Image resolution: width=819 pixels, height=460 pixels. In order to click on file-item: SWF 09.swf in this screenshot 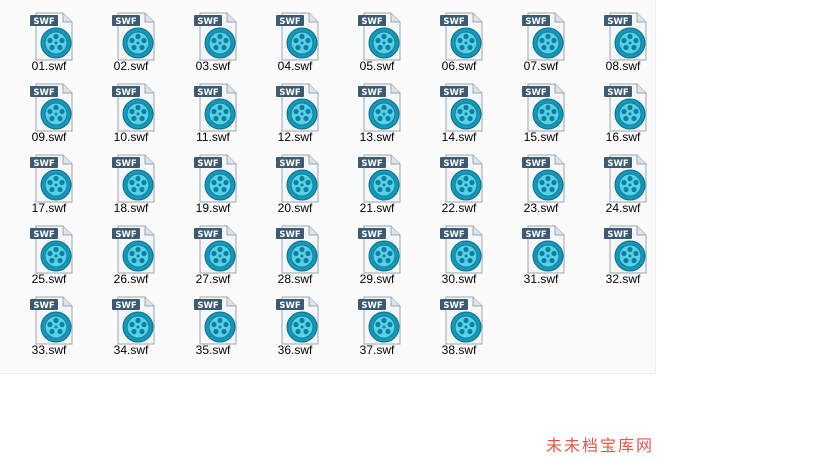, I will do `click(49, 112)`.